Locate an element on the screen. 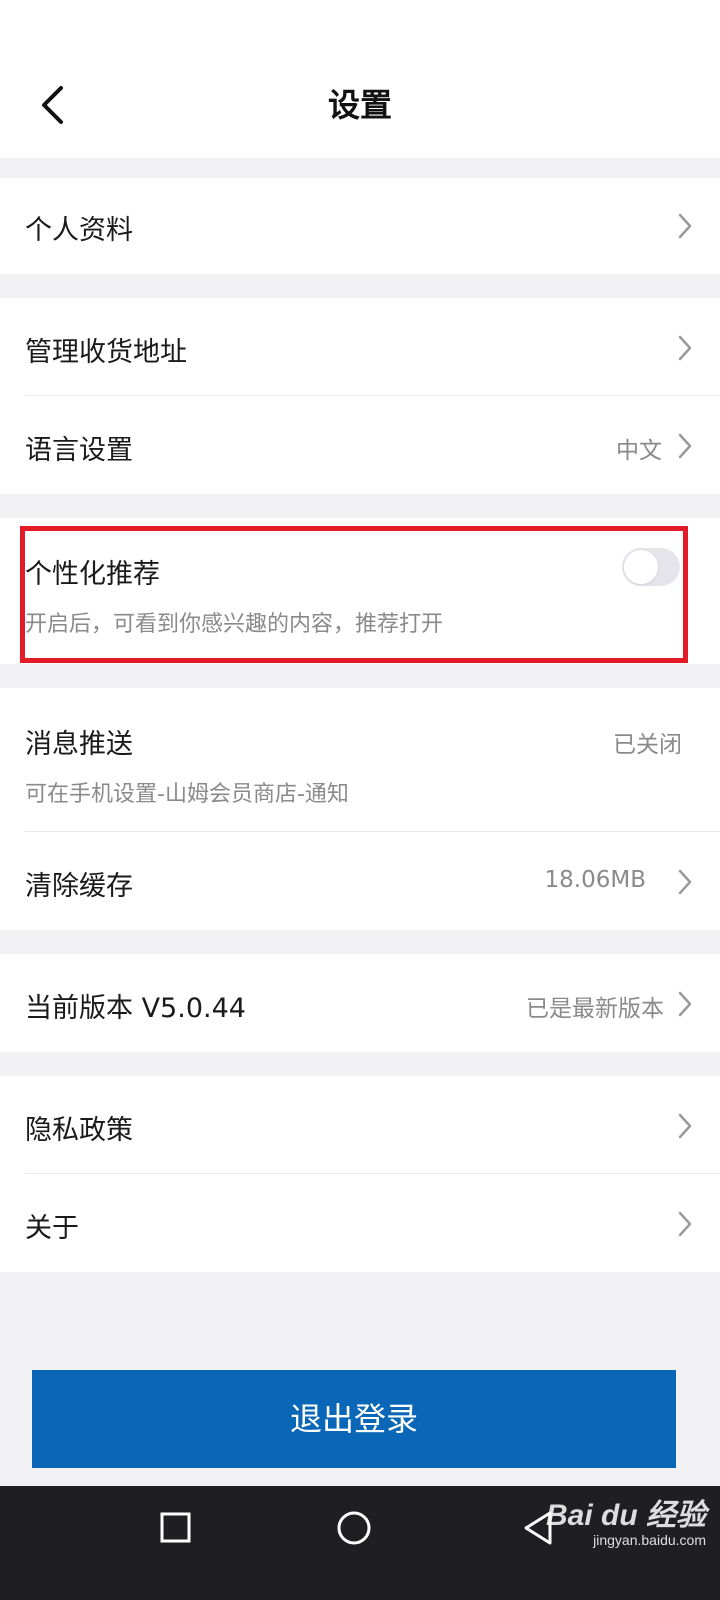 Image resolution: width=720 pixels, height=1600 pixels. row-personalized: 个性化推荐 开启后，可看到你感兴趣的内容，推荐打开 is located at coordinates (360, 591).